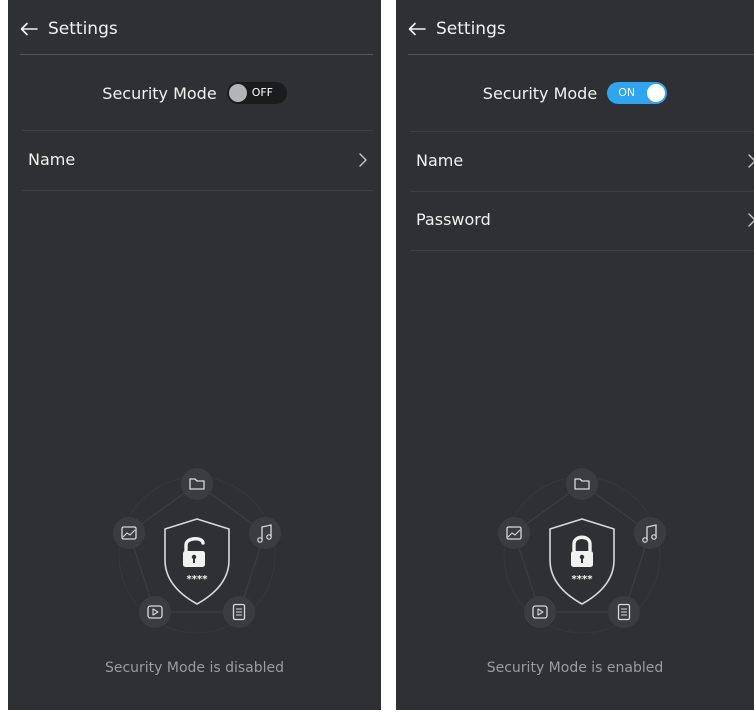 The height and width of the screenshot is (713, 754). Describe the element at coordinates (194, 668) in the screenshot. I see `security-status-text: Security Mode is disabled` at that location.